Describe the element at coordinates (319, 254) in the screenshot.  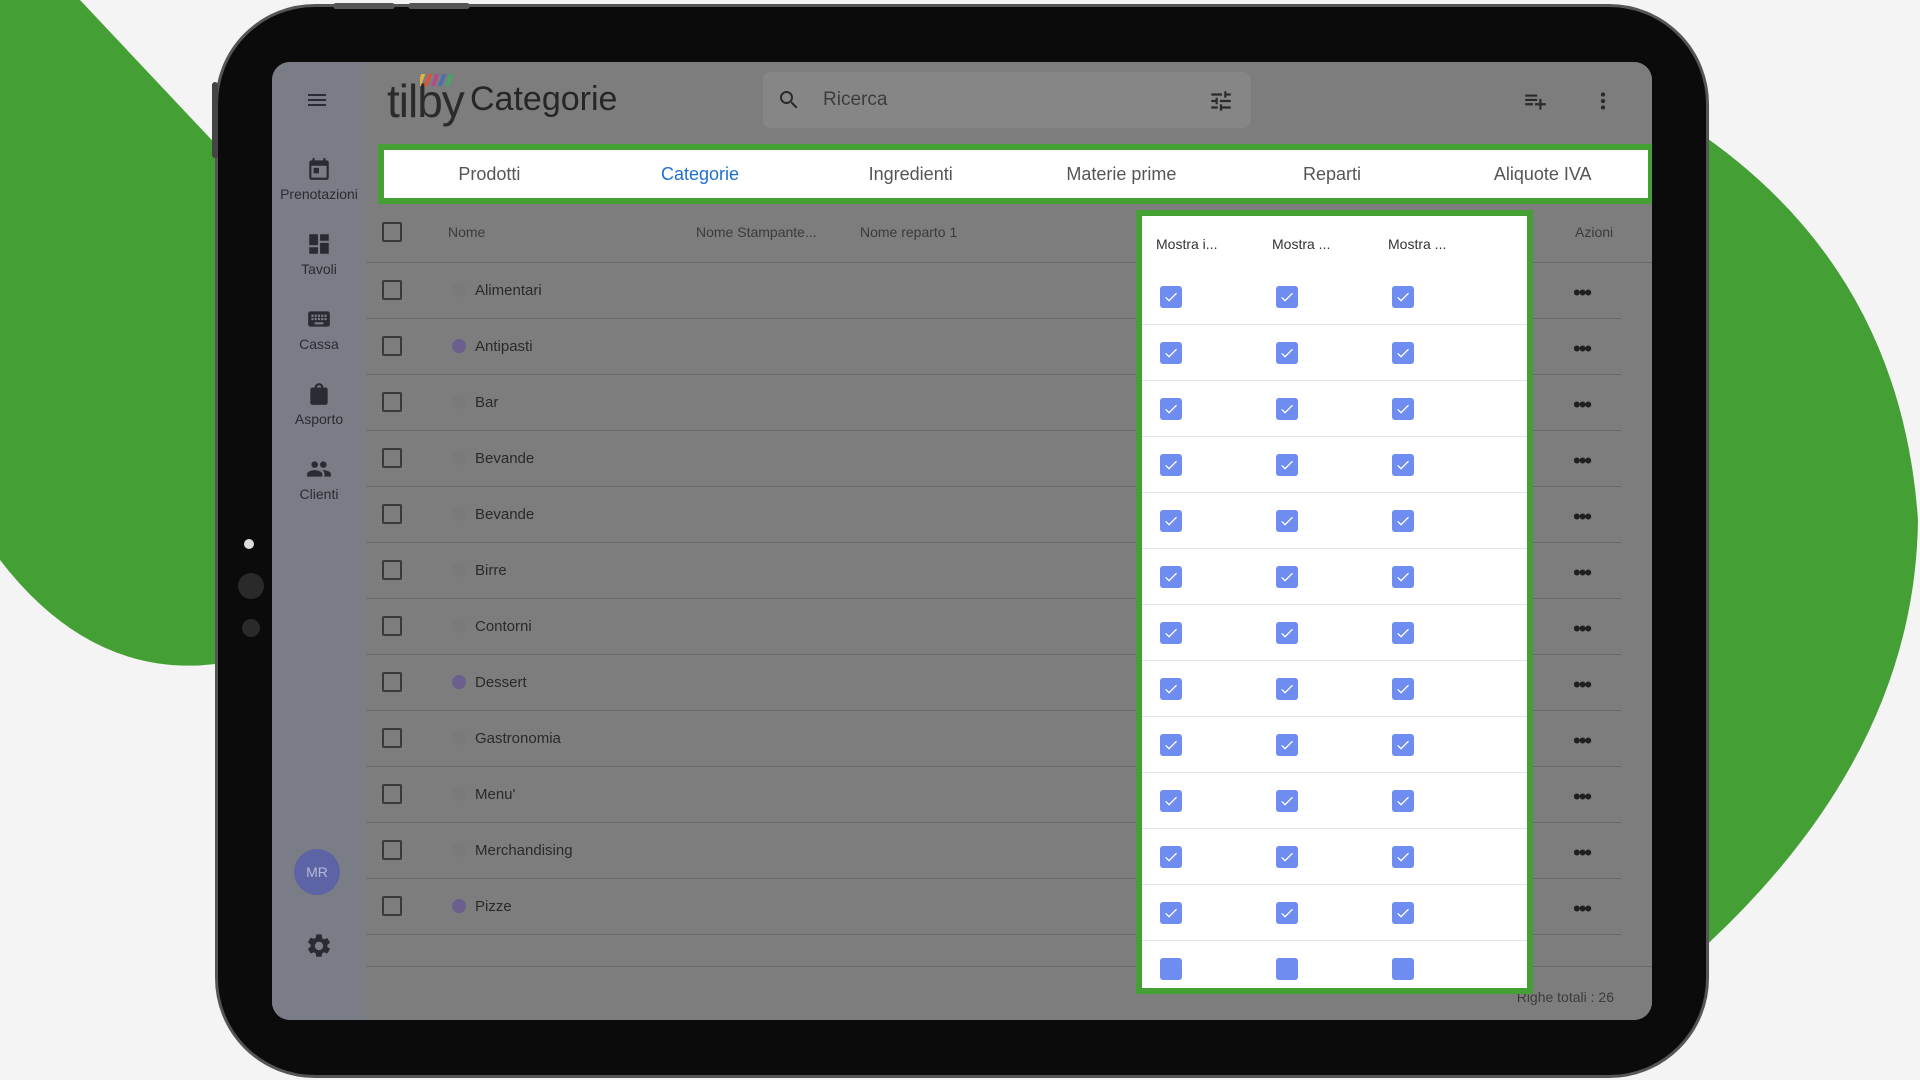
I see `sidebar-item-tavoli: Tavoli` at that location.